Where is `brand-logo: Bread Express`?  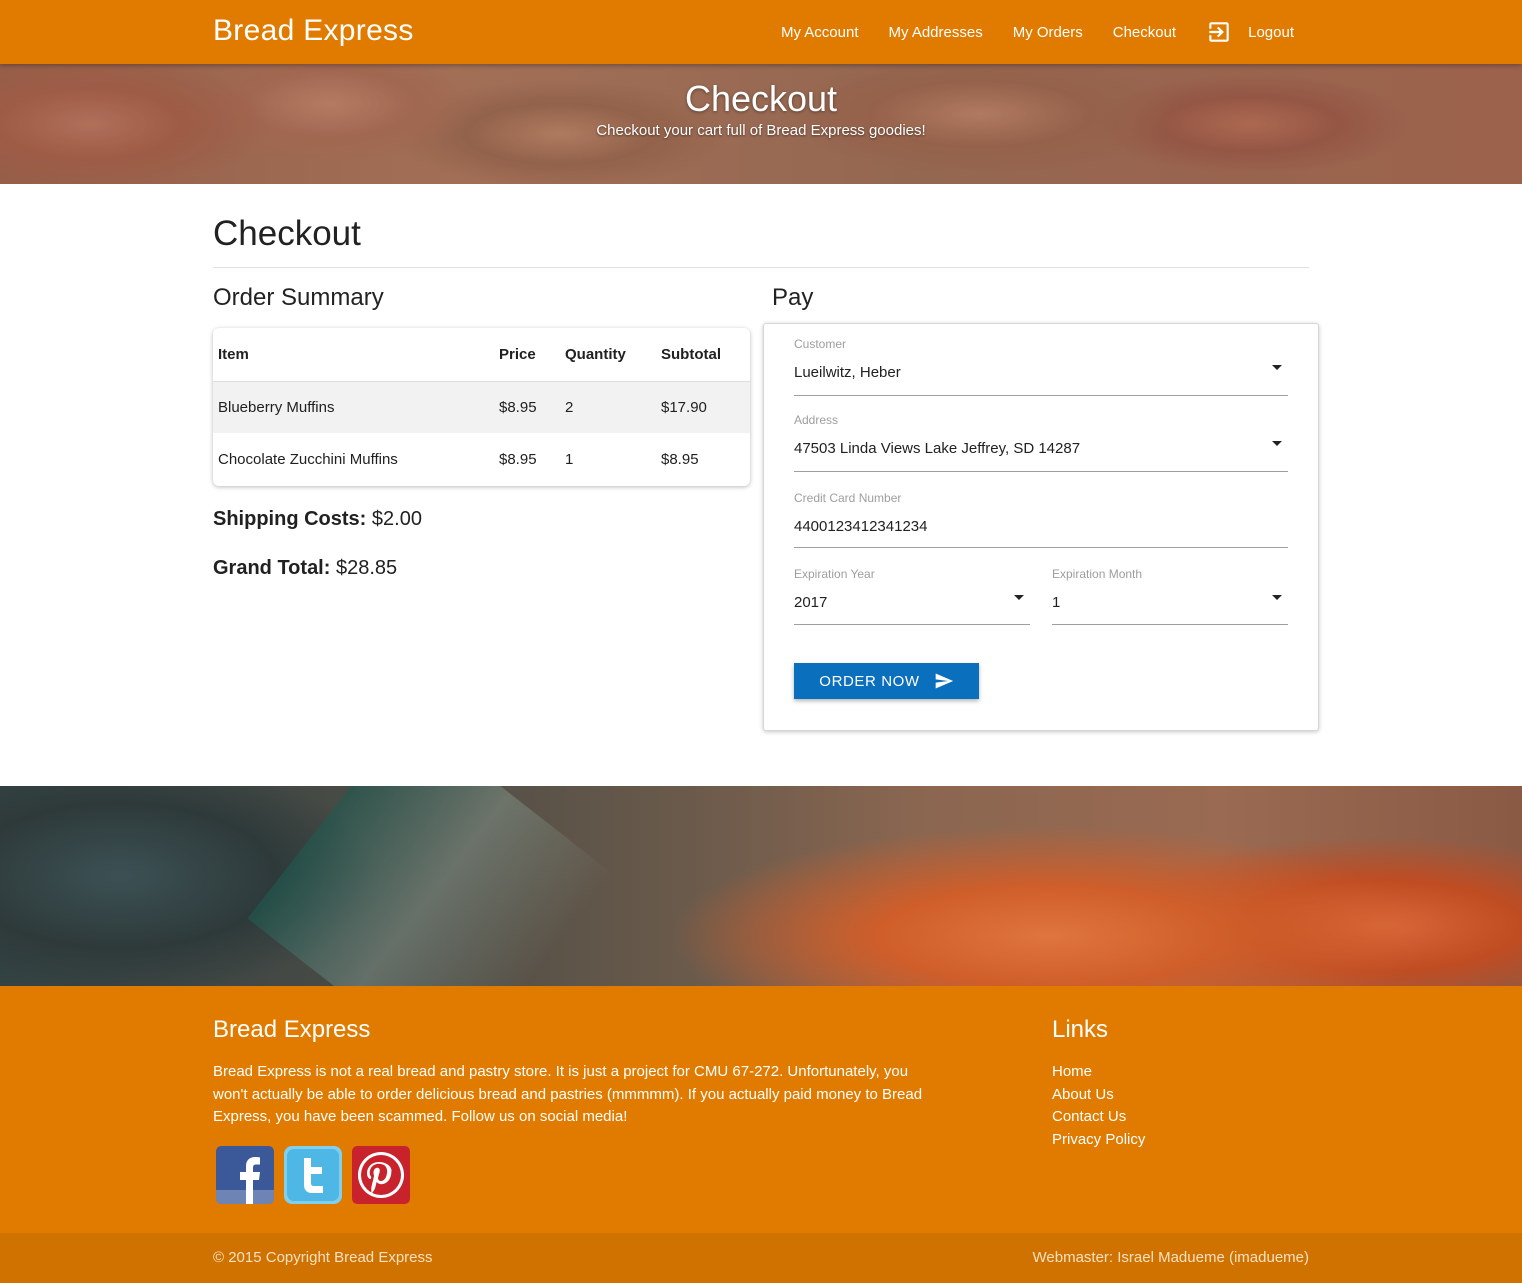 brand-logo: Bread Express is located at coordinates (313, 31).